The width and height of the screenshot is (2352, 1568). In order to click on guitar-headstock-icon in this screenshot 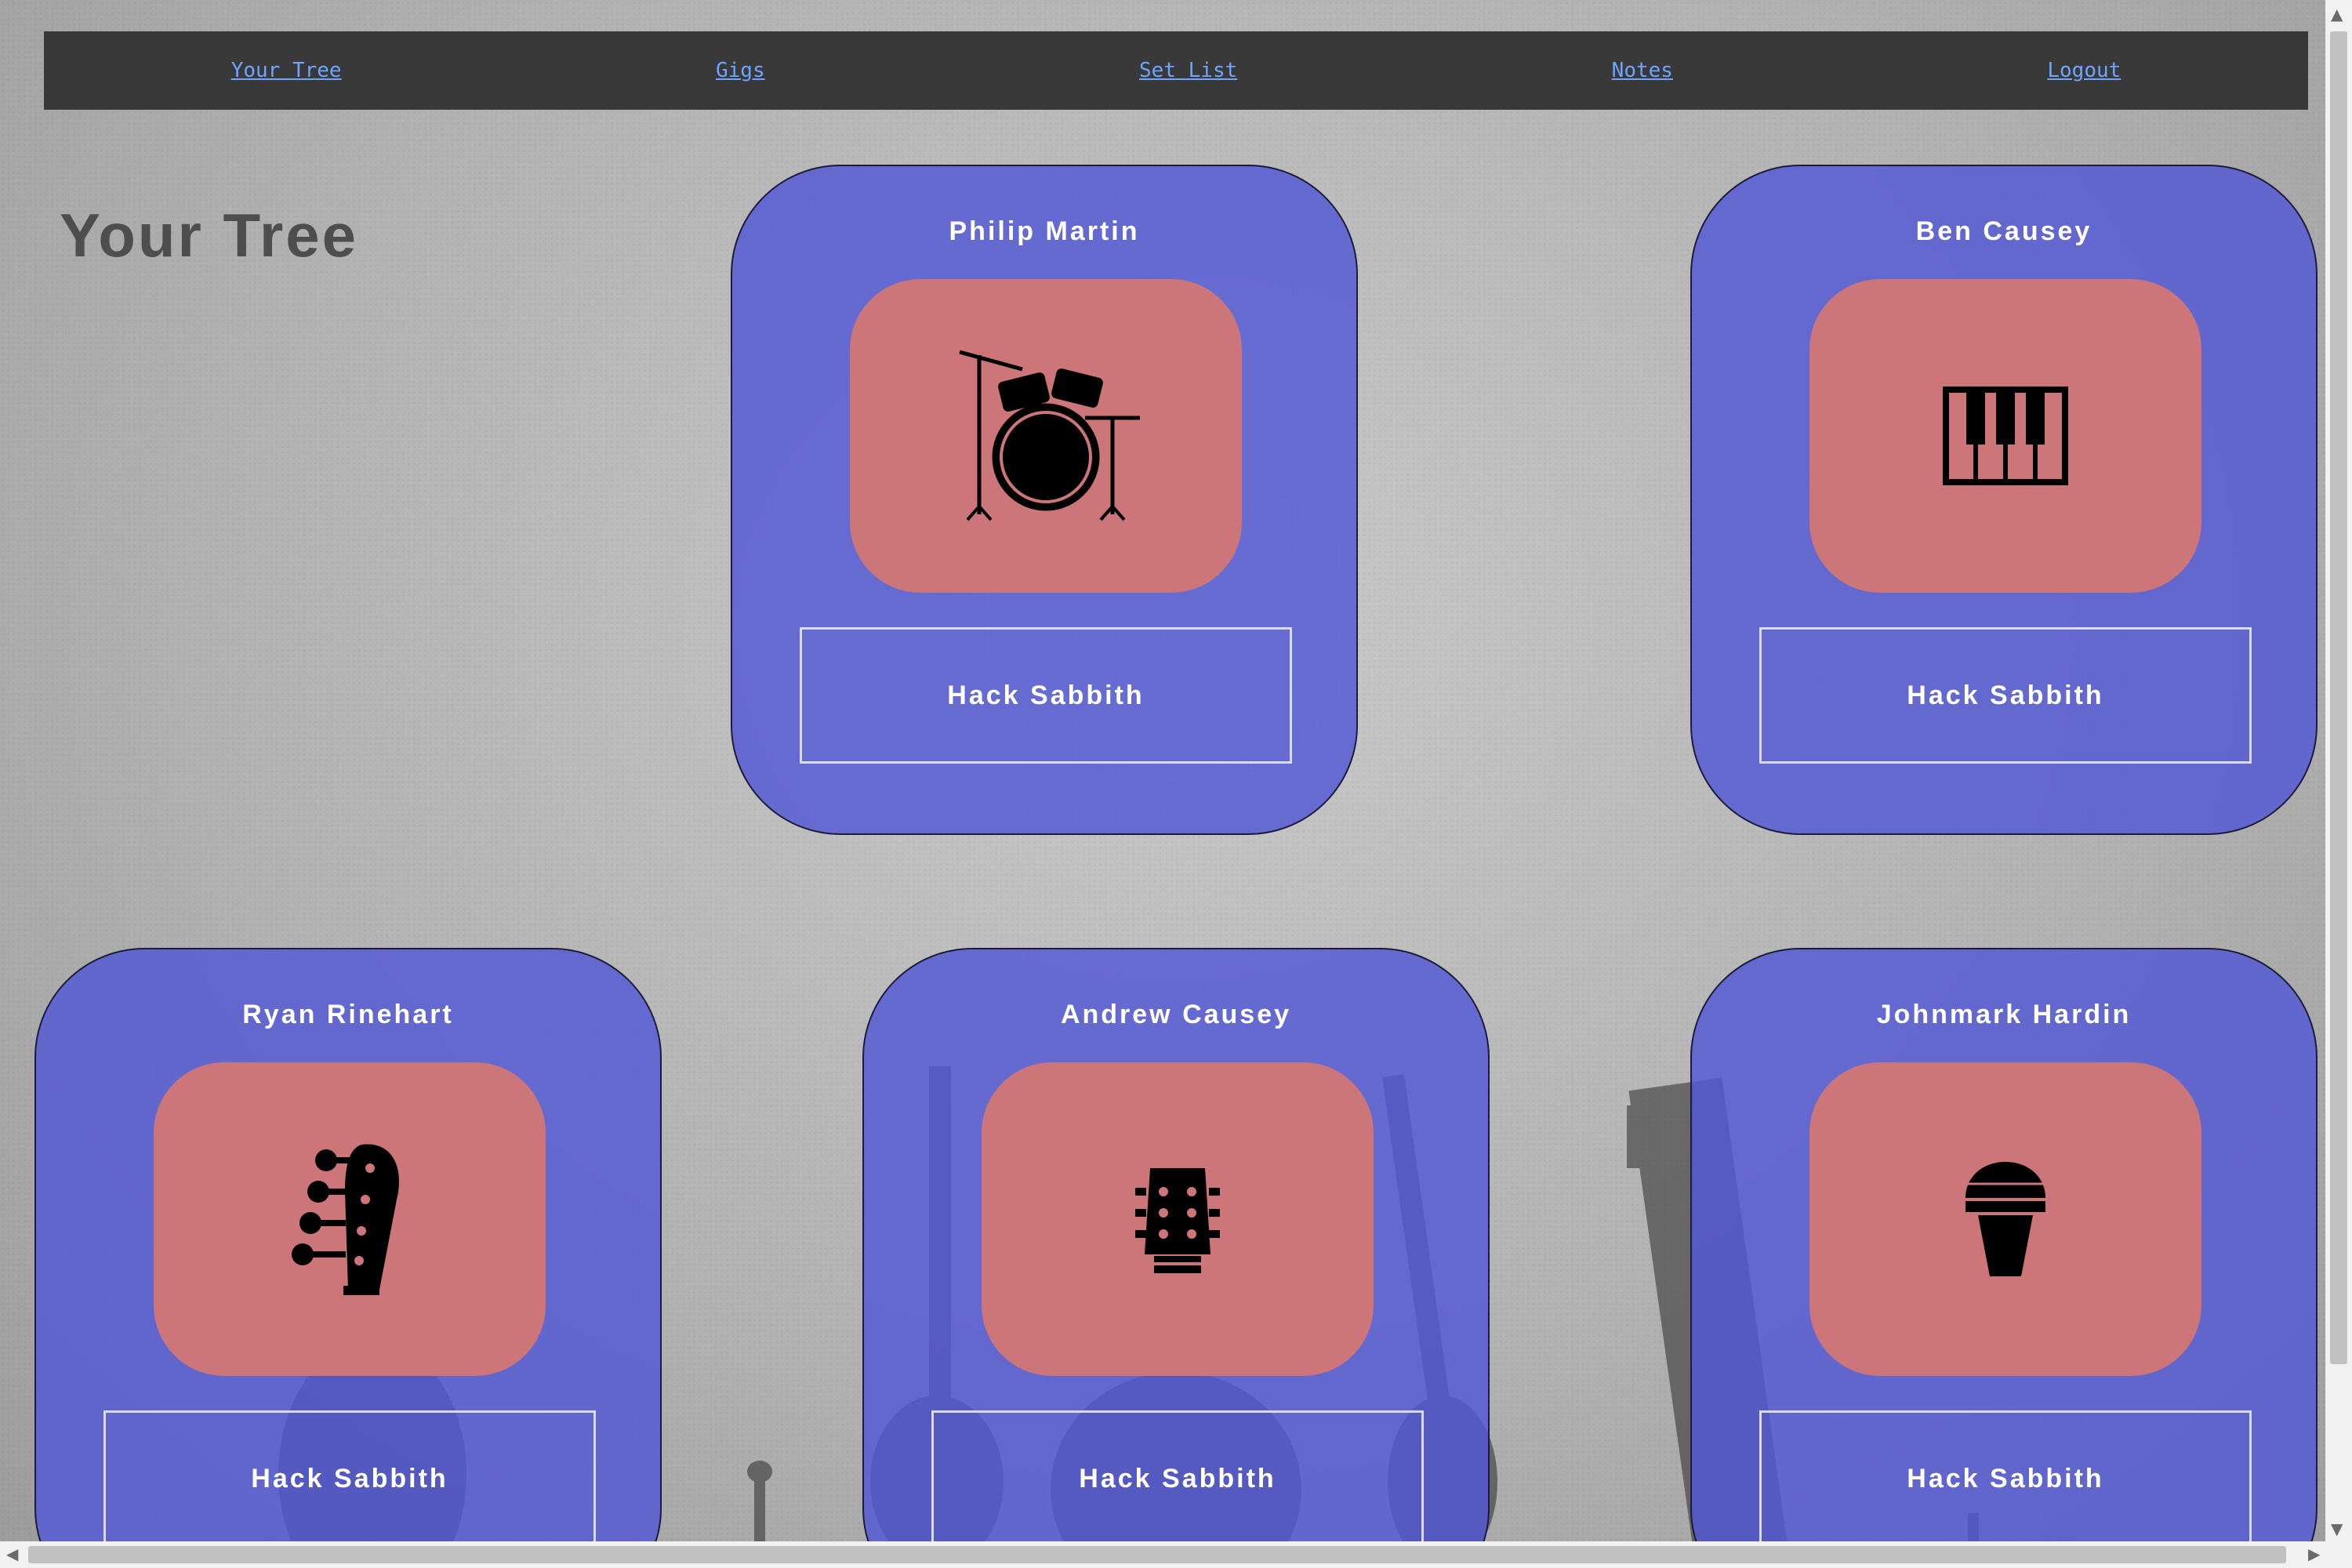, I will do `click(1177, 1220)`.